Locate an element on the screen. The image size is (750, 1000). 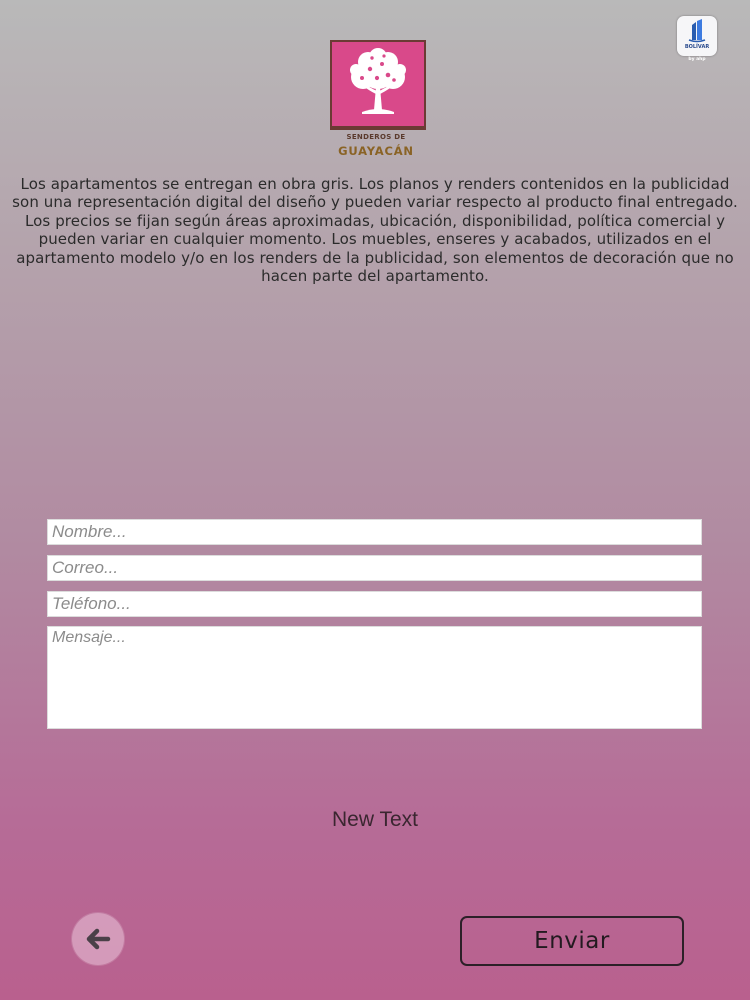
send-button: Enviar is located at coordinates (572, 941).